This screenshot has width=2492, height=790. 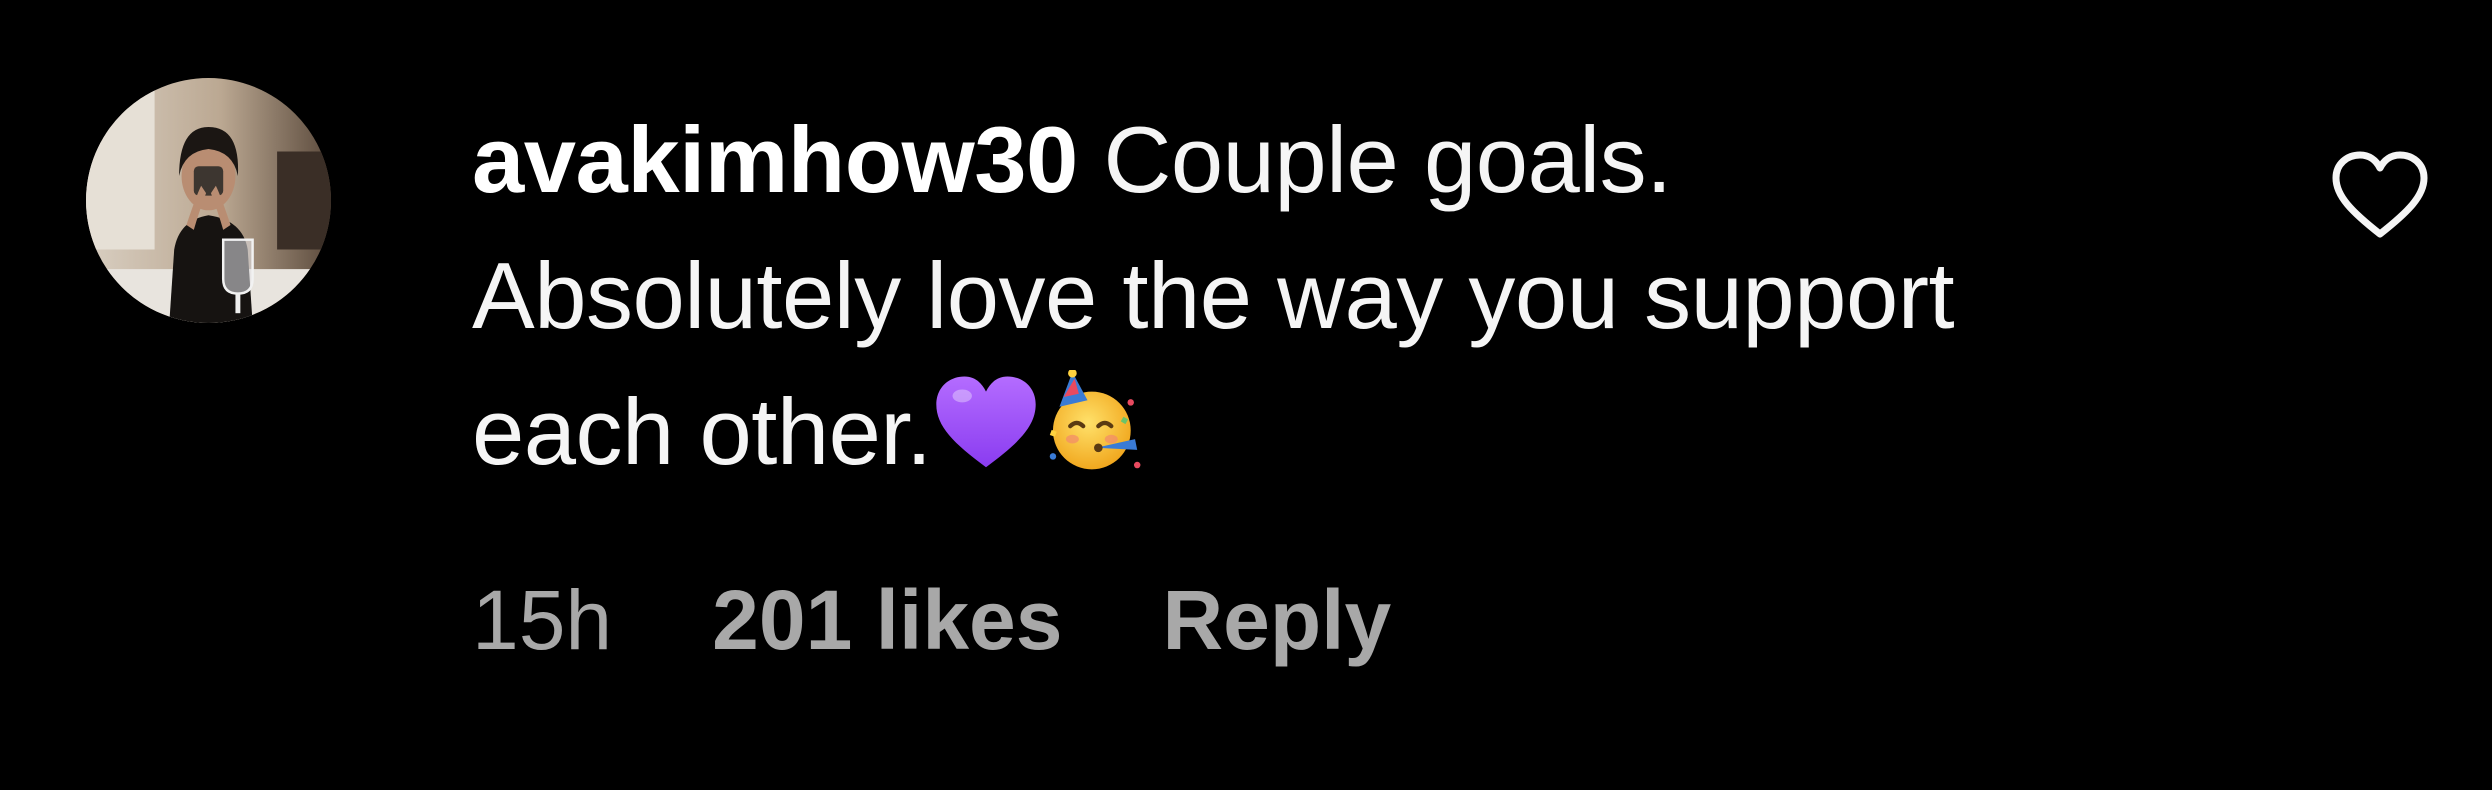 I want to click on like-button, so click(x=2380, y=195).